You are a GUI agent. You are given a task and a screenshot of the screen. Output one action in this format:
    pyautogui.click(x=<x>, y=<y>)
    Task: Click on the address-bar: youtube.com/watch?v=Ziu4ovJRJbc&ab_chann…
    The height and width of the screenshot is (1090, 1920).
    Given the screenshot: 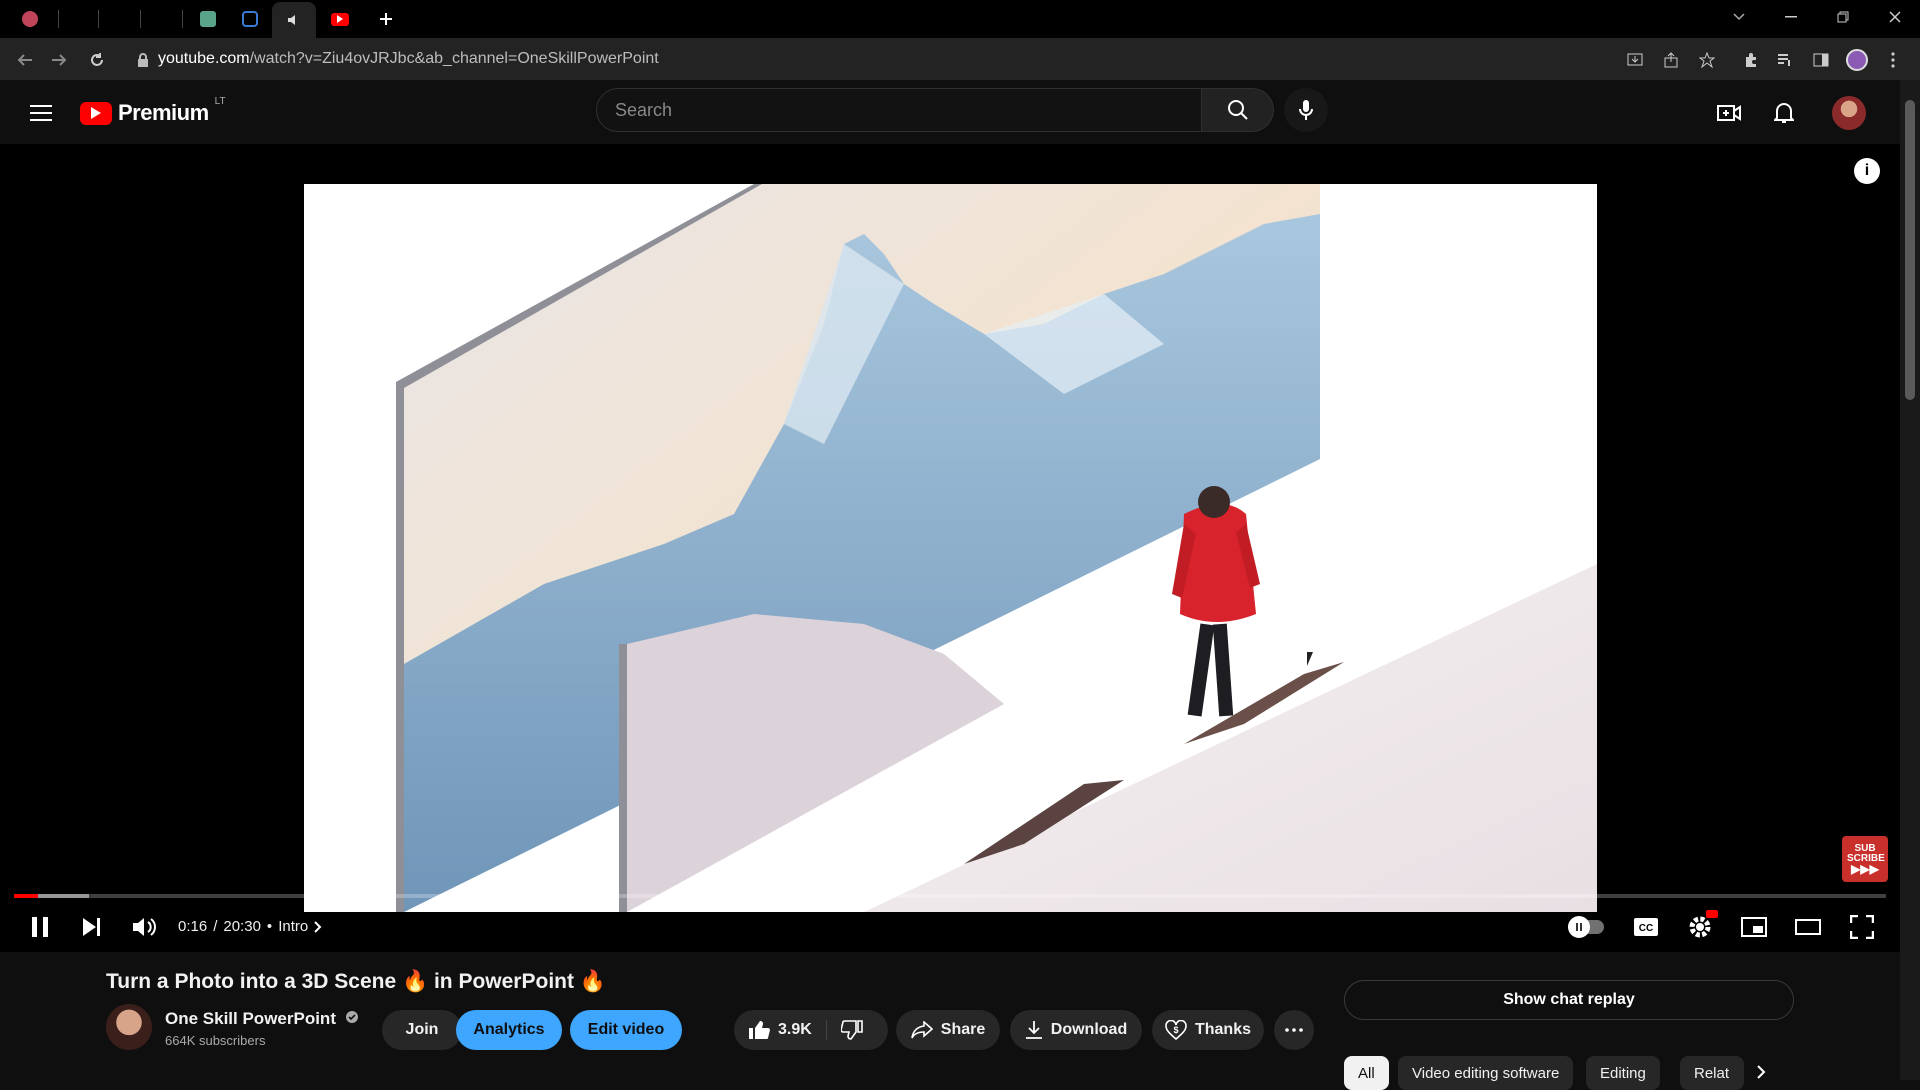 What is the action you would take?
    pyautogui.click(x=908, y=59)
    